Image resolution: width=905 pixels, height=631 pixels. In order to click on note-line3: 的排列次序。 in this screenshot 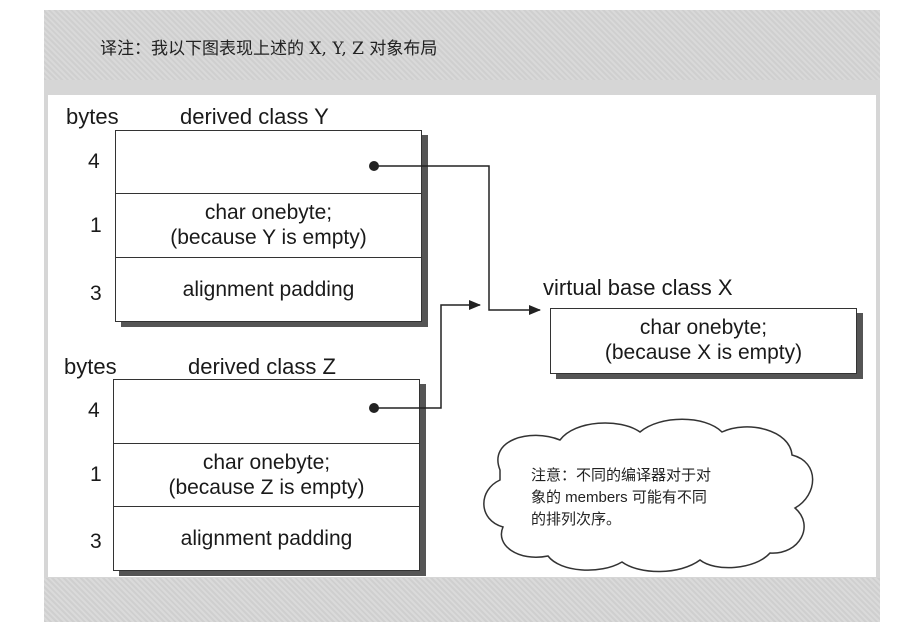, I will do `click(576, 519)`.